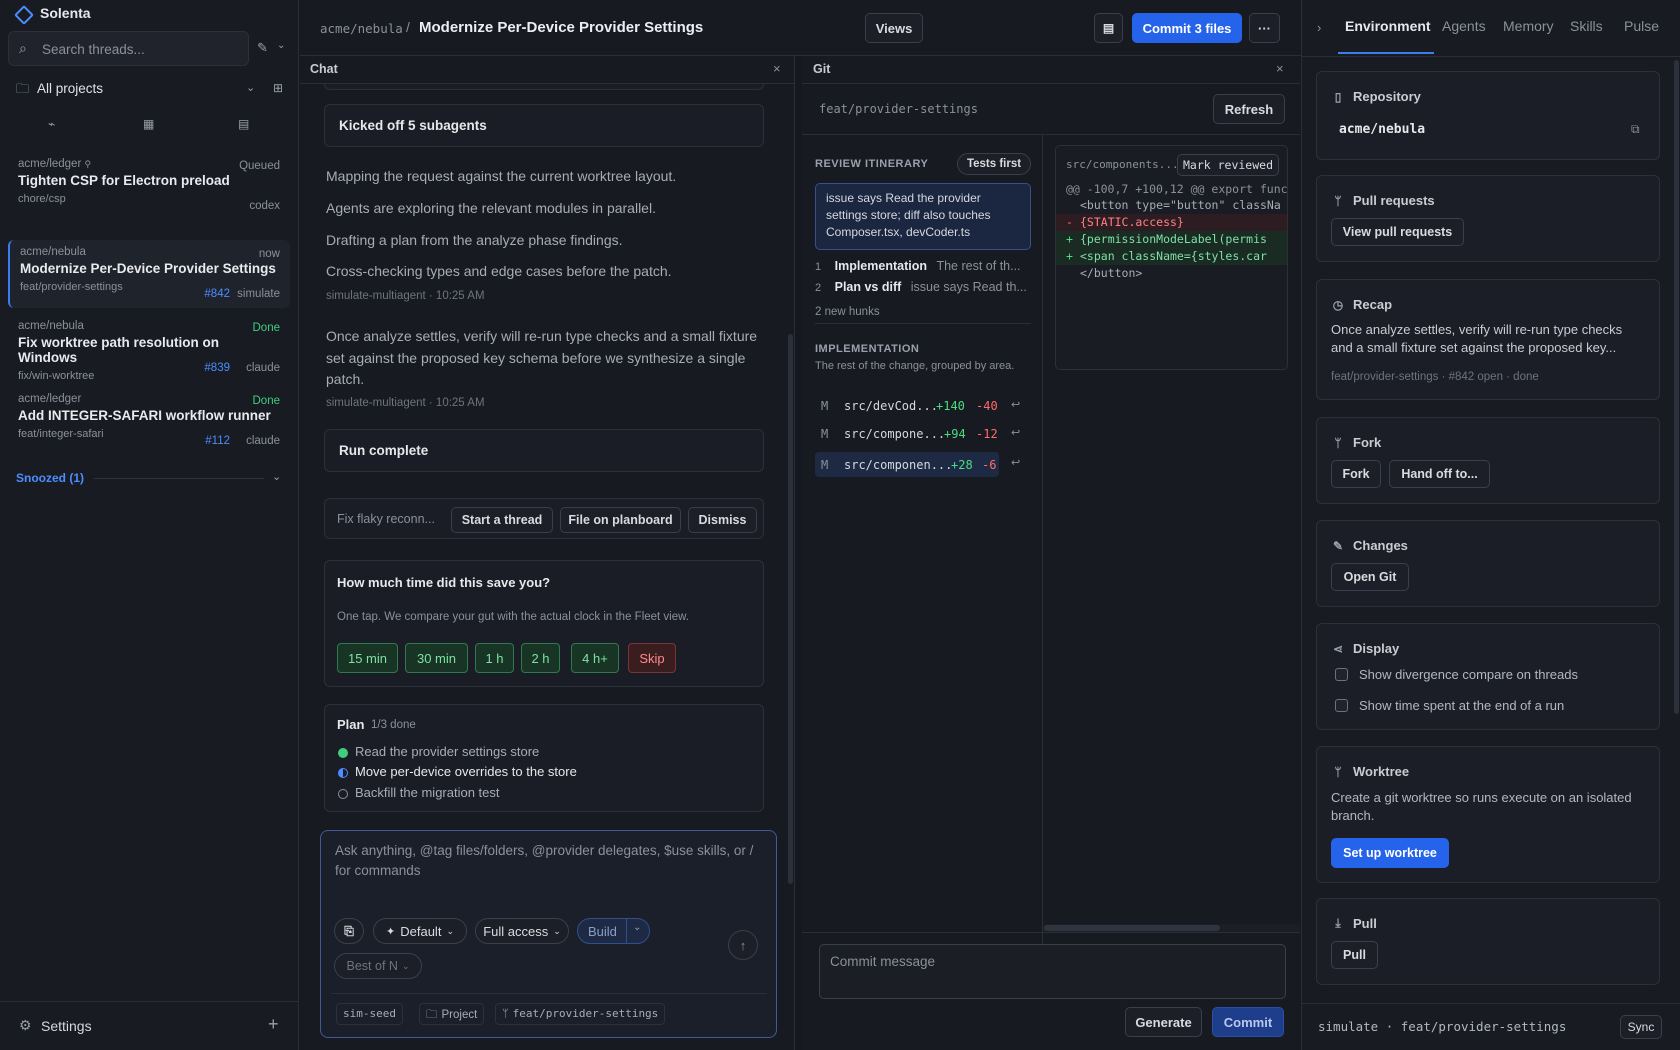 Image resolution: width=1680 pixels, height=1050 pixels. Describe the element at coordinates (522, 931) in the screenshot. I see `access-select: Full access ⌄` at that location.